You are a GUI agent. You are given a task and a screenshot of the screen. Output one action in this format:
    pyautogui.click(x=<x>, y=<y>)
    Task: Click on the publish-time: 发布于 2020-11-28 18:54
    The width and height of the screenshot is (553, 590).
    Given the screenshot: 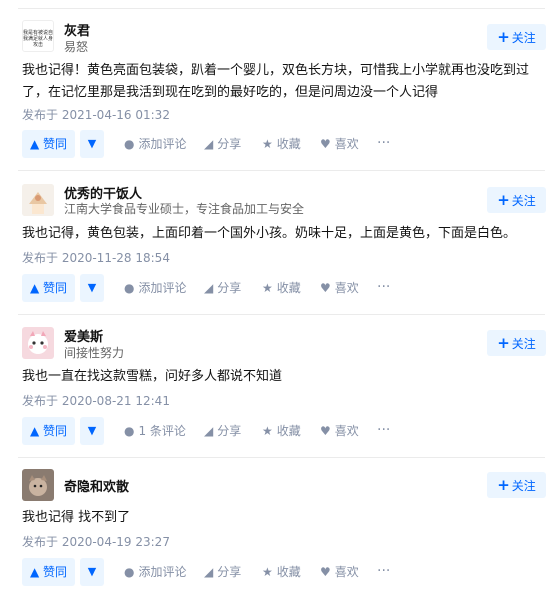 What is the action you would take?
    pyautogui.click(x=96, y=257)
    